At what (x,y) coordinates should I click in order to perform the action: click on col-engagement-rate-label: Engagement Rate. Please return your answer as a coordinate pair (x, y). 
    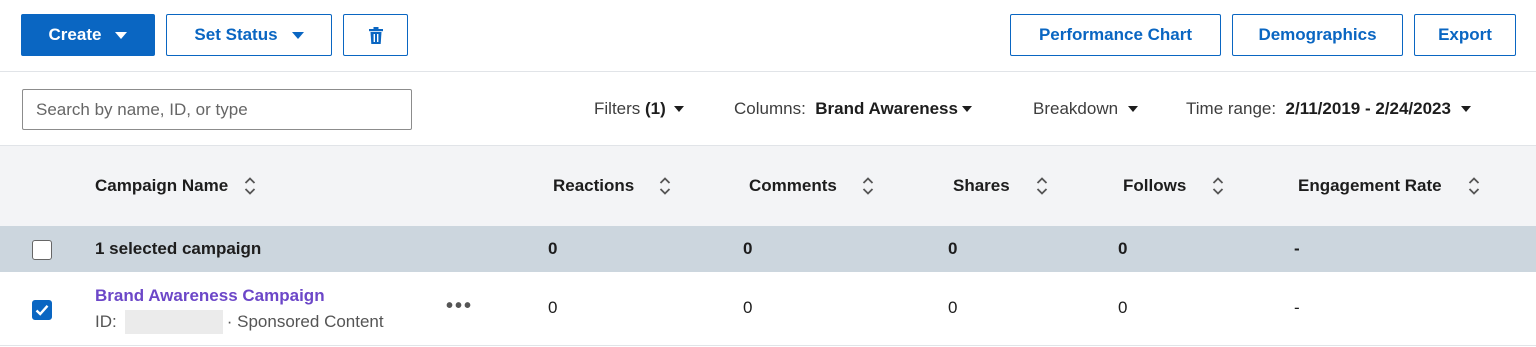
    Looking at the image, I should click on (1370, 185).